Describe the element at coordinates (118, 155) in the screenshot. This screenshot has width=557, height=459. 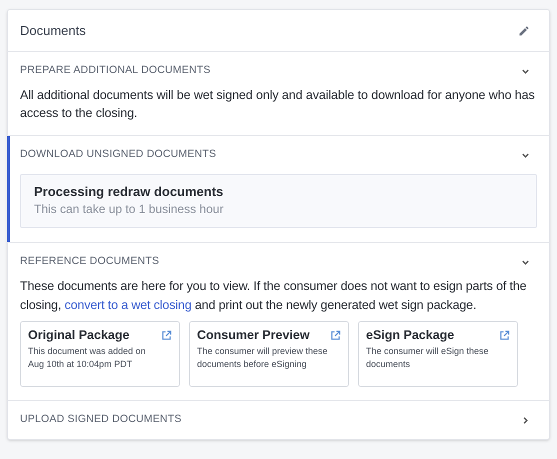
I see `section-heading: DOWNLOAD UNSIGNED DOCUMENTS` at that location.